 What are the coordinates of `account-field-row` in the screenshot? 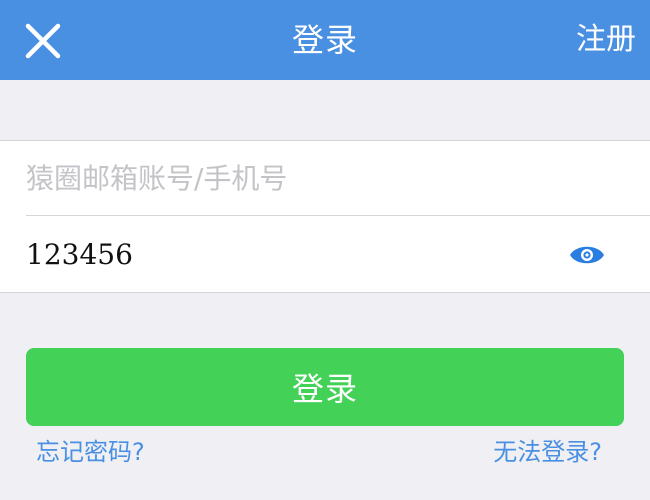 It's located at (338, 178).